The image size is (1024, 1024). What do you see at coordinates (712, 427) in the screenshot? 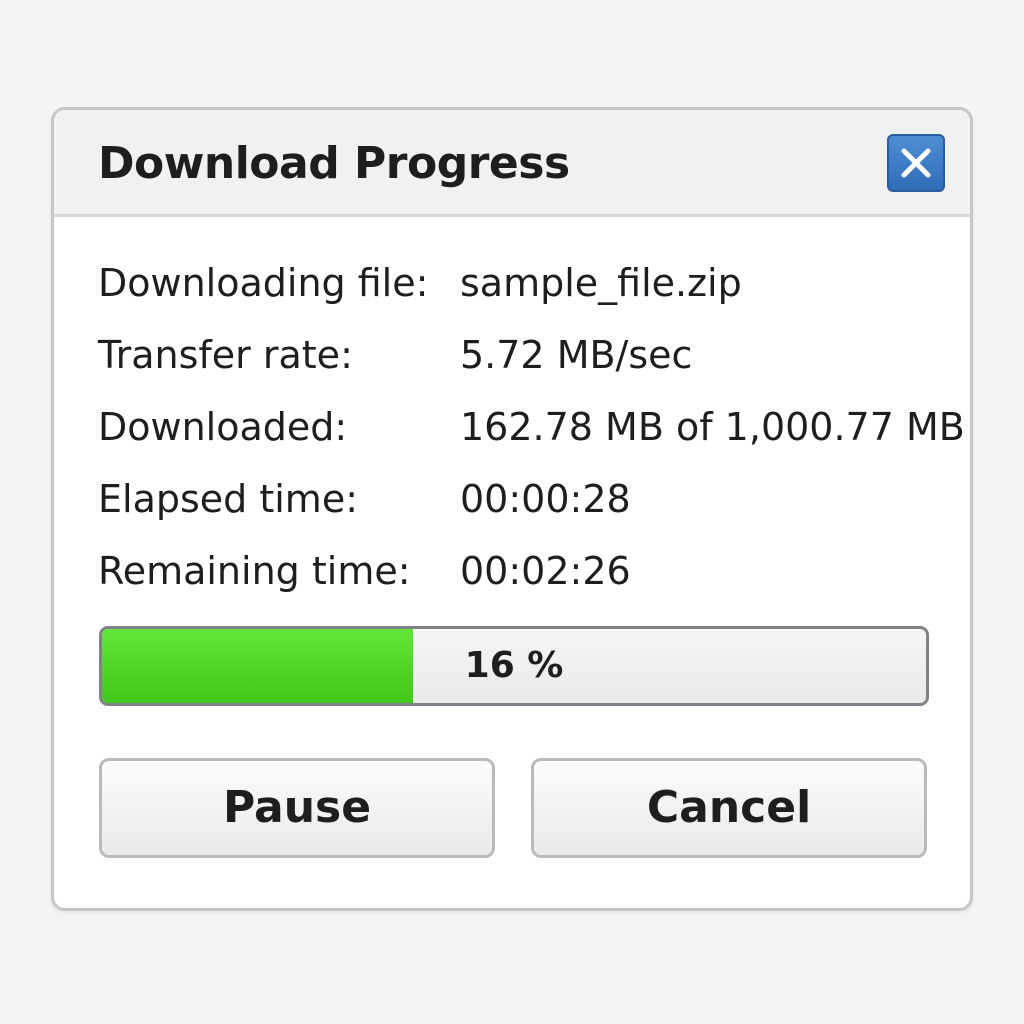
I see `downloaded-value: 162.78 MB of 1,000.77 MB` at bounding box center [712, 427].